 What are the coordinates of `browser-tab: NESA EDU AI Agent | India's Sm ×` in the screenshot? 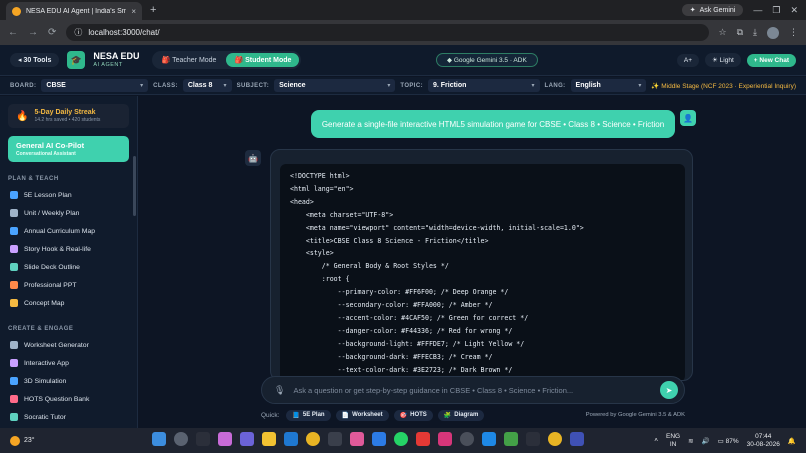 It's located at (74, 11).